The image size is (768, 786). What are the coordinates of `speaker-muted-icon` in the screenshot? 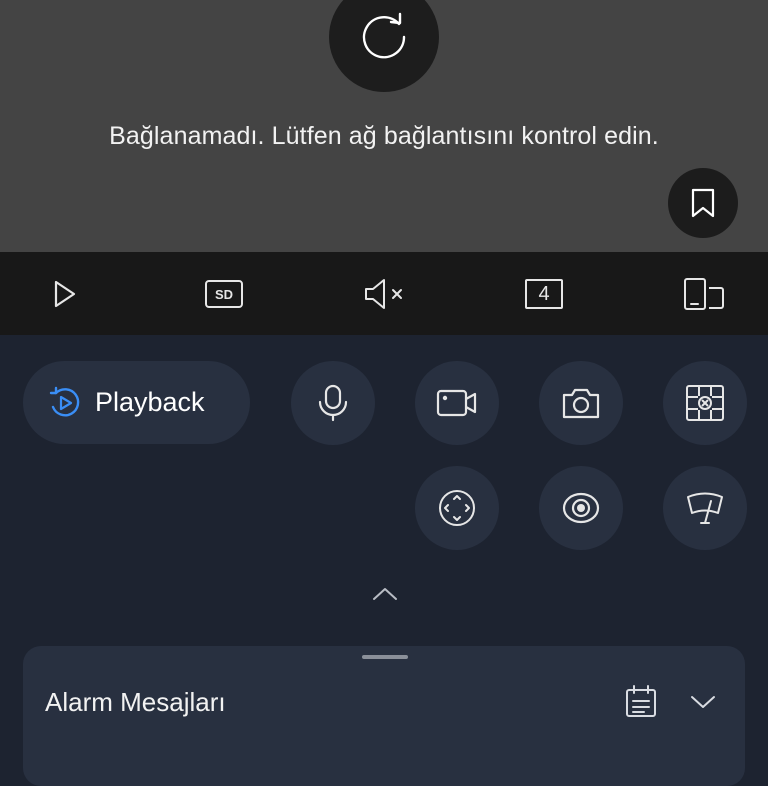 It's located at (384, 294).